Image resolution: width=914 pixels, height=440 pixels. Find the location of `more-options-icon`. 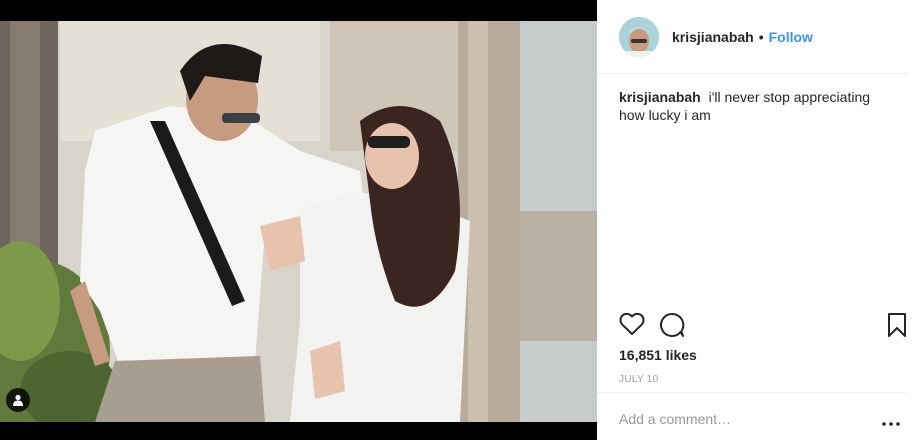

more-options-icon is located at coordinates (891, 424).